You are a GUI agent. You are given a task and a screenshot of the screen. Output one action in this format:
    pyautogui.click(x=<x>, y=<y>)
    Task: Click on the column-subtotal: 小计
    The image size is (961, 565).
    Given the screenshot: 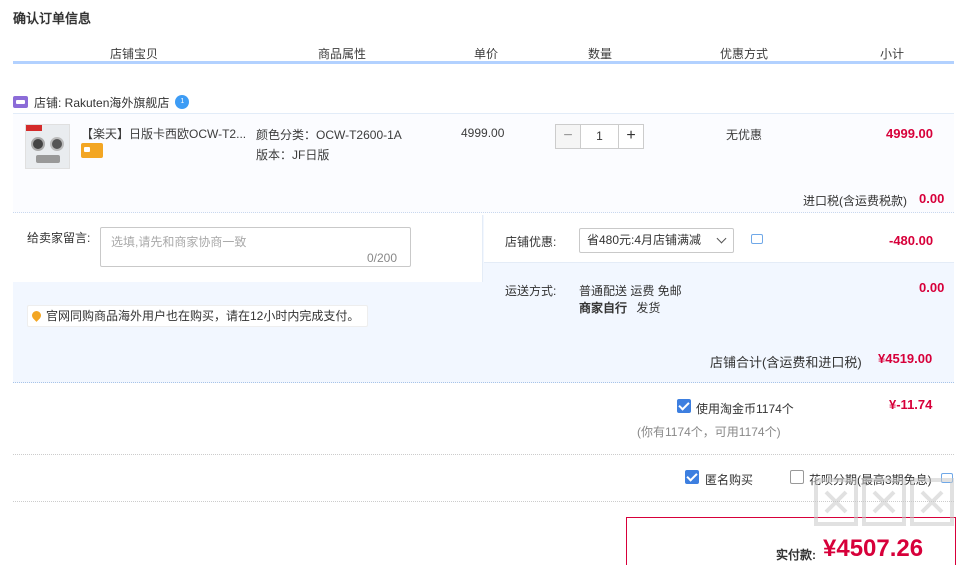 What is the action you would take?
    pyautogui.click(x=892, y=54)
    